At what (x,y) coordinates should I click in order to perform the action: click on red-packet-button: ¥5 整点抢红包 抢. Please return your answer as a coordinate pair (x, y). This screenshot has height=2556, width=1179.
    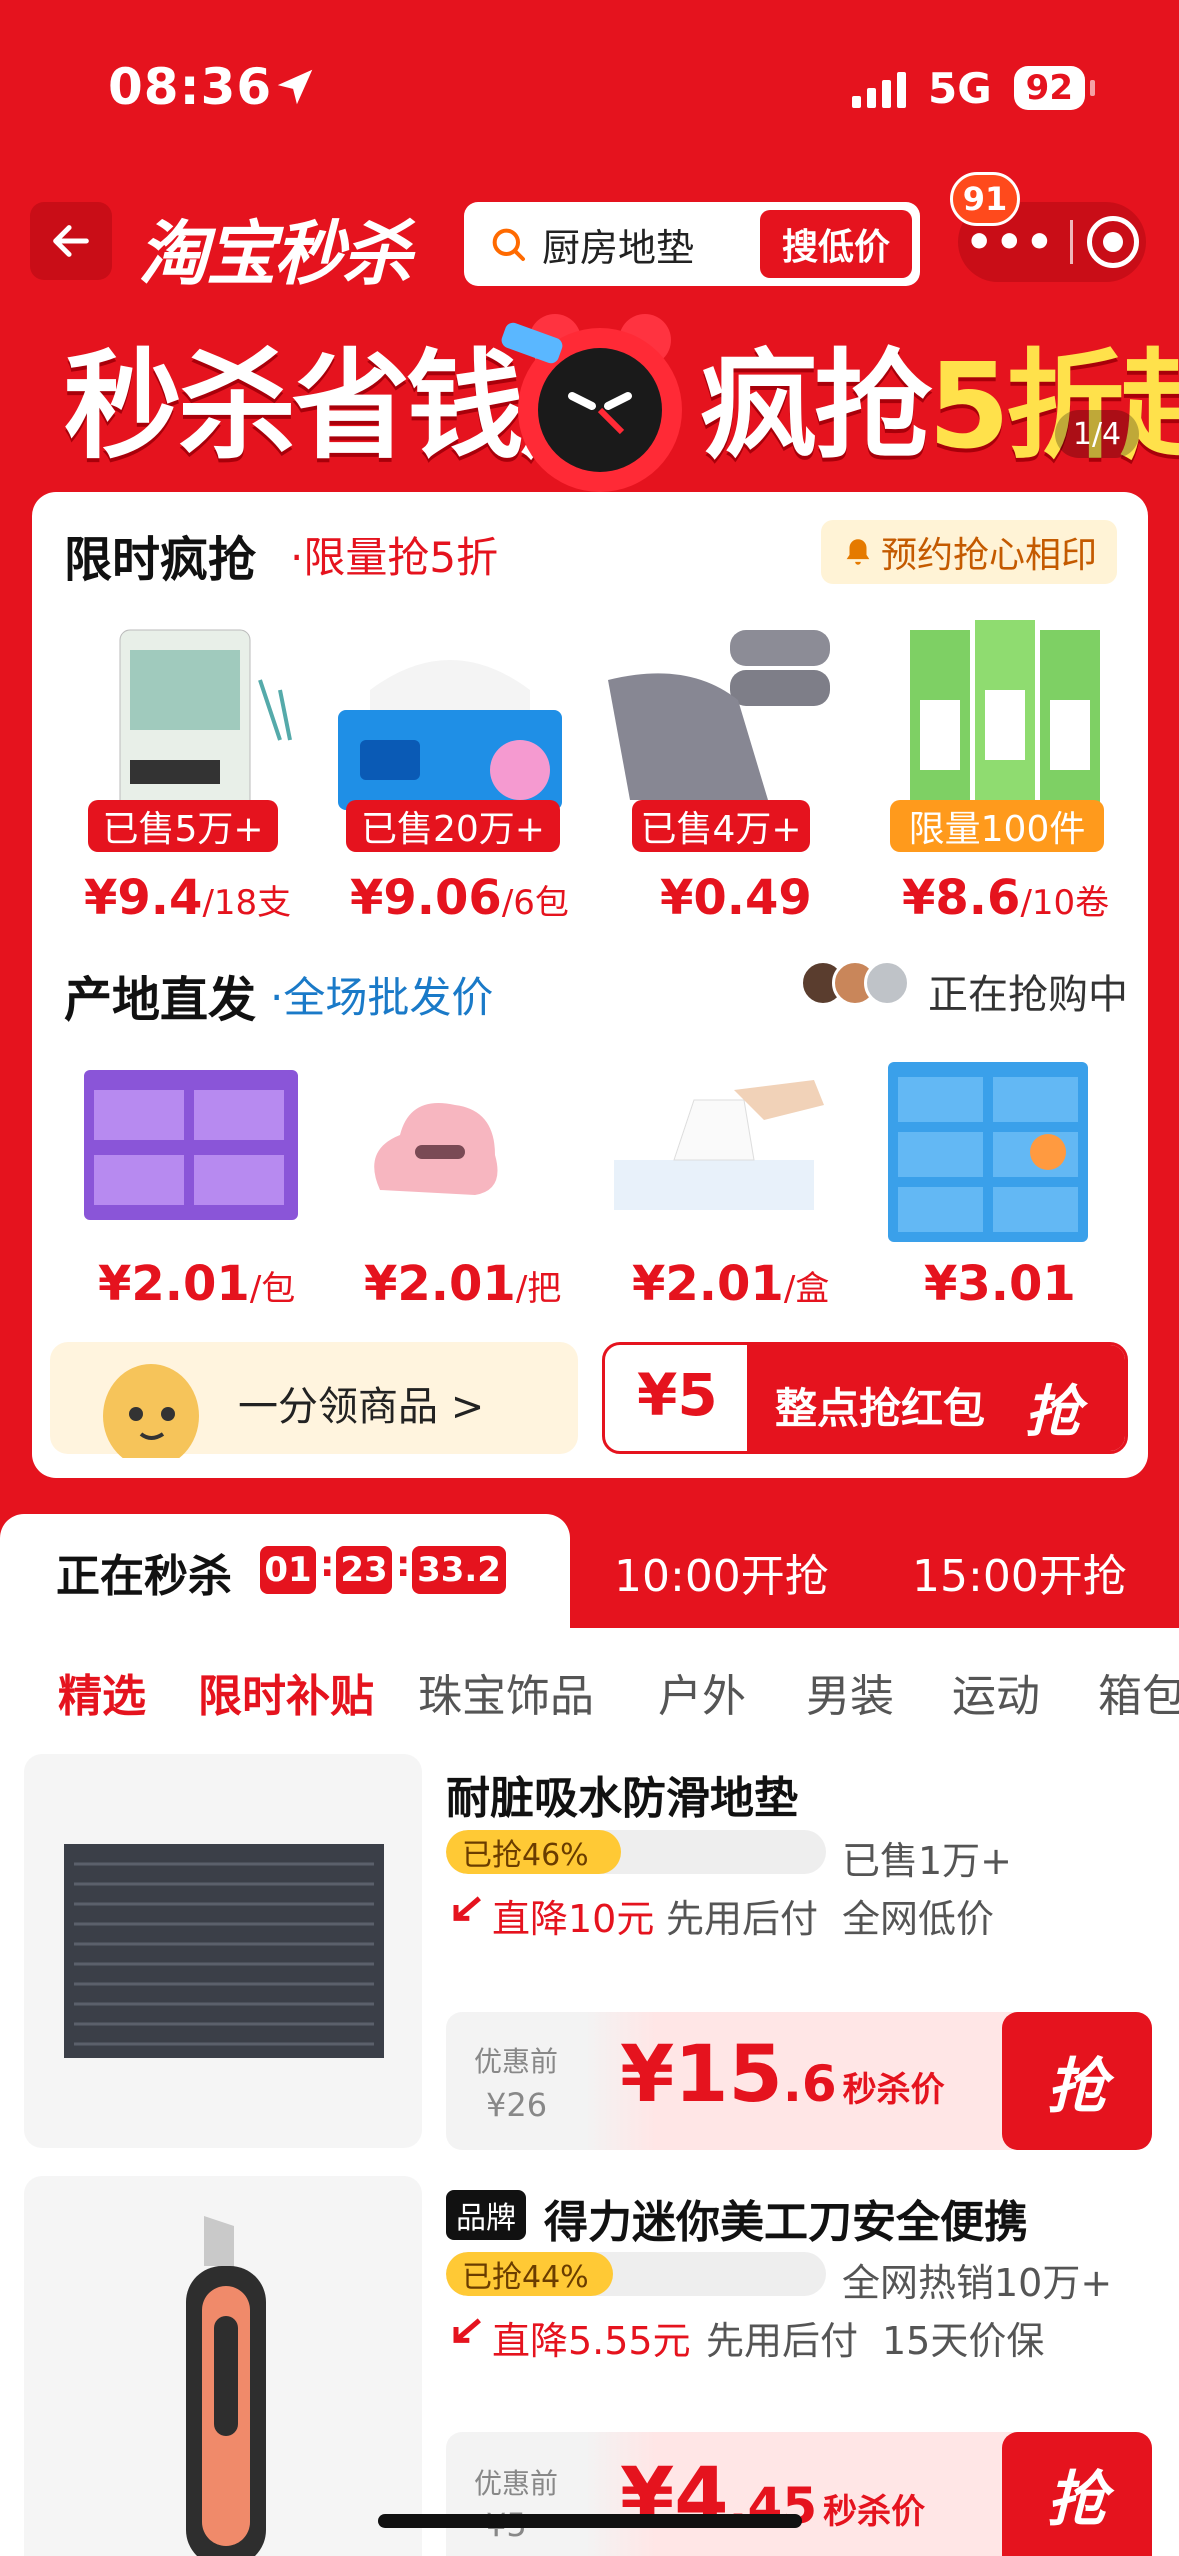
    Looking at the image, I should click on (865, 1398).